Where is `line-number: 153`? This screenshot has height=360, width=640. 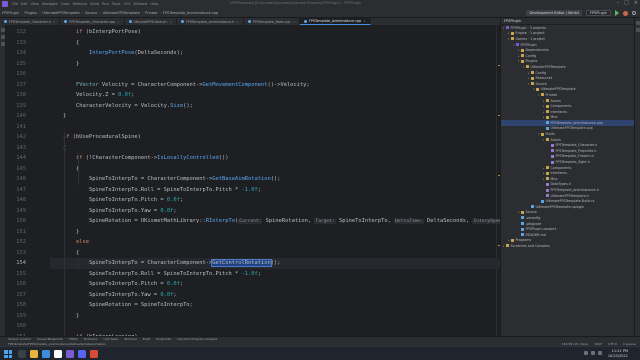
line-number: 153 is located at coordinates (25, 253).